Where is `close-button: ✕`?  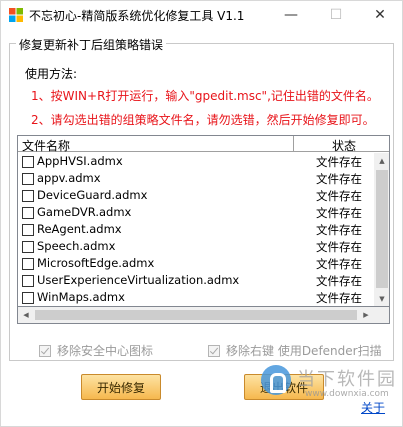
close-button: ✕ is located at coordinates (380, 15).